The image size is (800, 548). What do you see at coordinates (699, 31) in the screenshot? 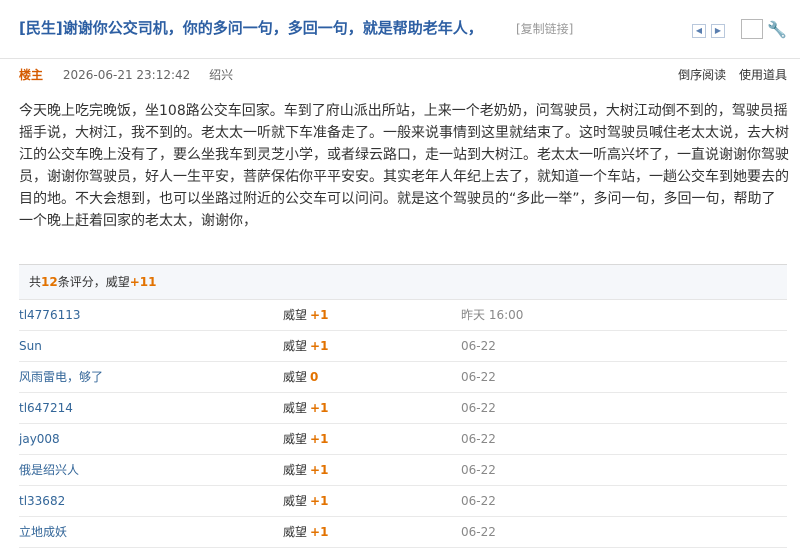
I see `previous-thread-icon: ◀` at bounding box center [699, 31].